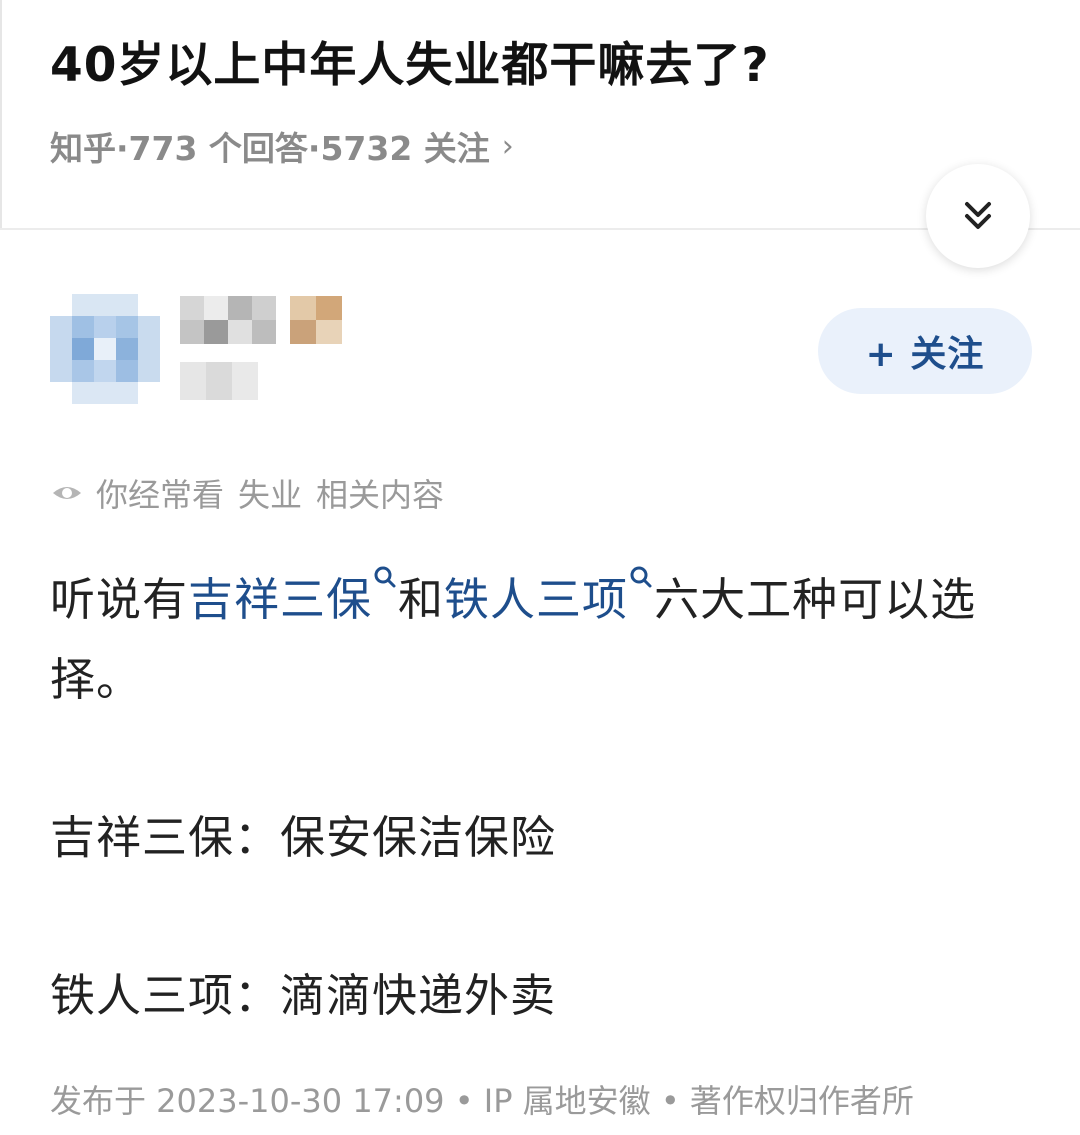  I want to click on chevron-right-icon: ›, so click(507, 146).